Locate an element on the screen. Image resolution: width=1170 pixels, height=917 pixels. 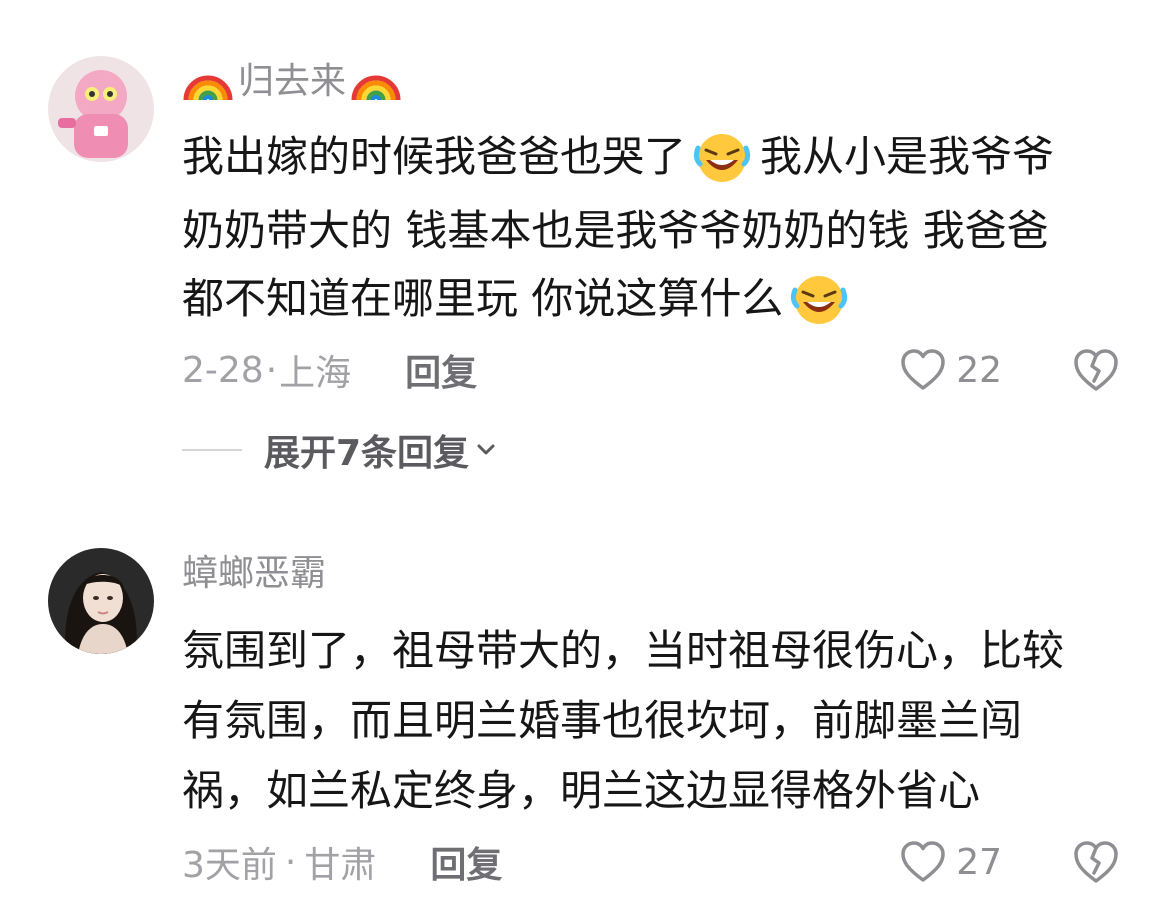
comment-text: 祸，如兰私定终身，明兰这边显得格外省心 is located at coordinates (581, 790).